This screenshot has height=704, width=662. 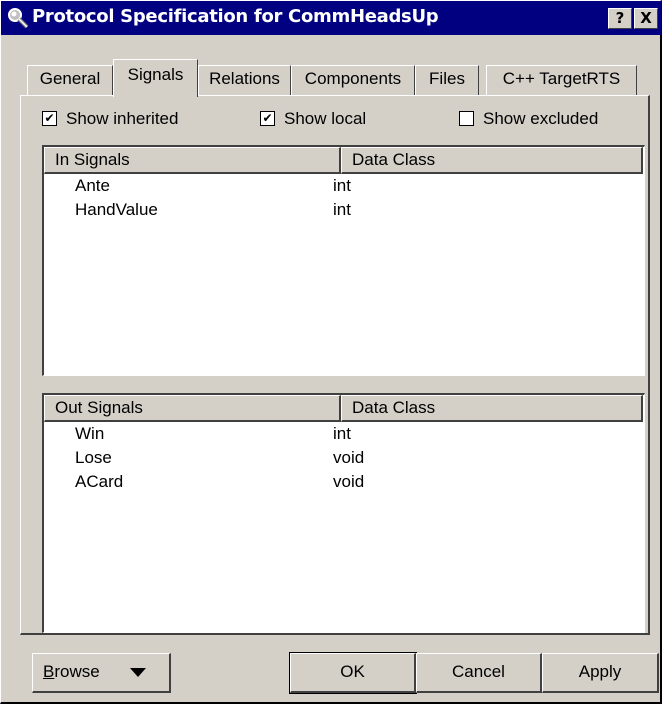 I want to click on out-signal-row-win: Win, so click(x=89, y=434).